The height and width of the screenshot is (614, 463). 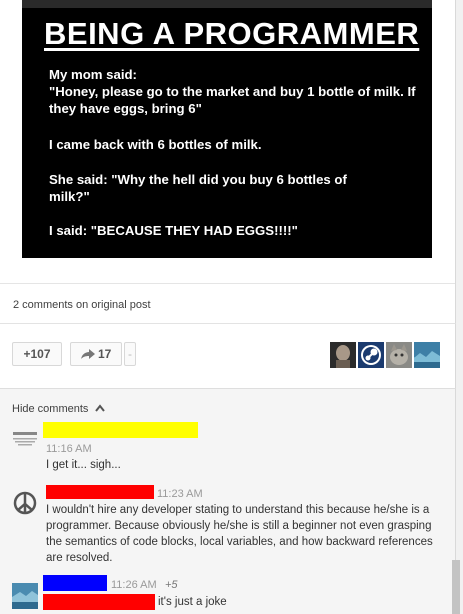 I want to click on chevron-up-icon, so click(x=98, y=409).